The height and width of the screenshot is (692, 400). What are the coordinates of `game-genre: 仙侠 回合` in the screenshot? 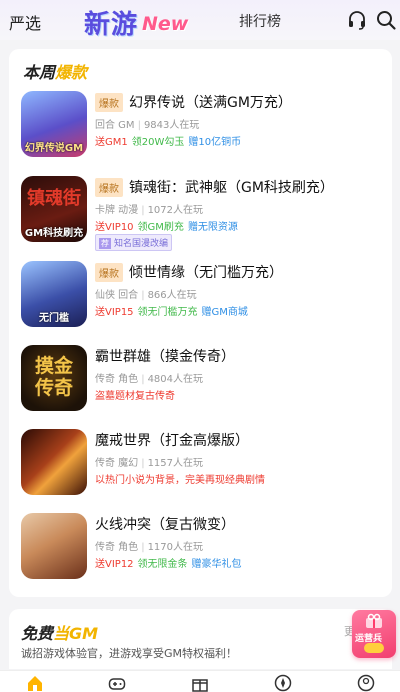 It's located at (117, 295).